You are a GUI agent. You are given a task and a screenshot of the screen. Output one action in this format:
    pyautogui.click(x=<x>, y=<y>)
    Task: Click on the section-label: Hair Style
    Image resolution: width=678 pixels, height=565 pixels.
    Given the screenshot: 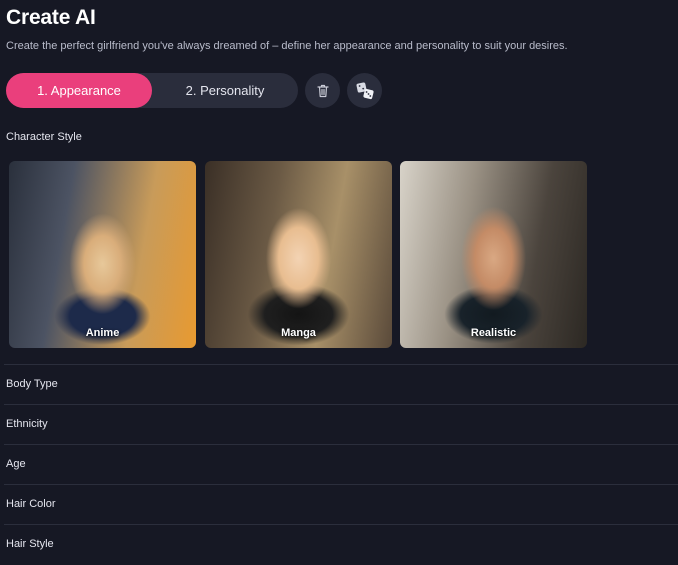 What is the action you would take?
    pyautogui.click(x=30, y=544)
    